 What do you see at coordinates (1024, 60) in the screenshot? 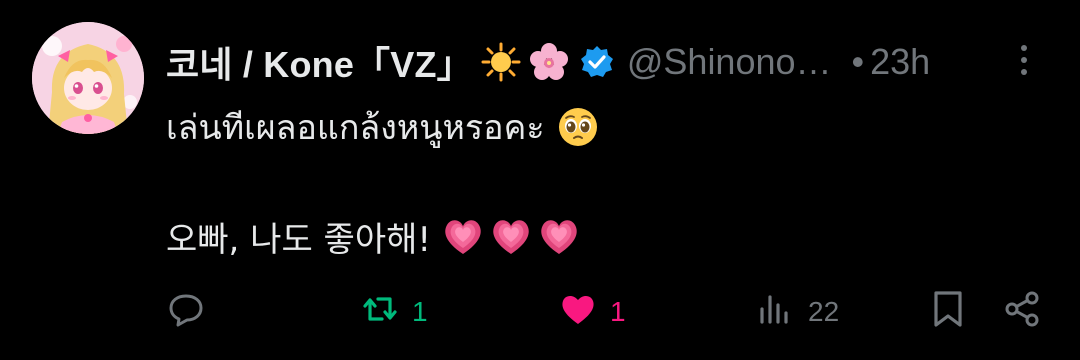
I see `more-options-icon` at bounding box center [1024, 60].